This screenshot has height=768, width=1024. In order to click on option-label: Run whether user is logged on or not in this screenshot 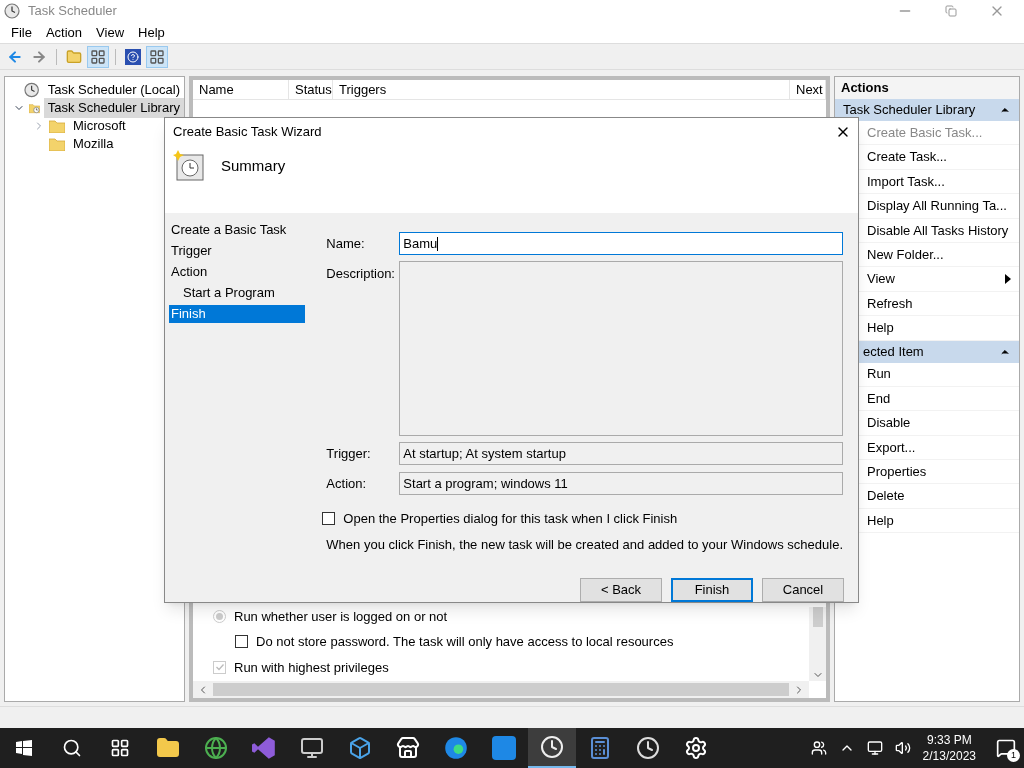, I will do `click(341, 616)`.